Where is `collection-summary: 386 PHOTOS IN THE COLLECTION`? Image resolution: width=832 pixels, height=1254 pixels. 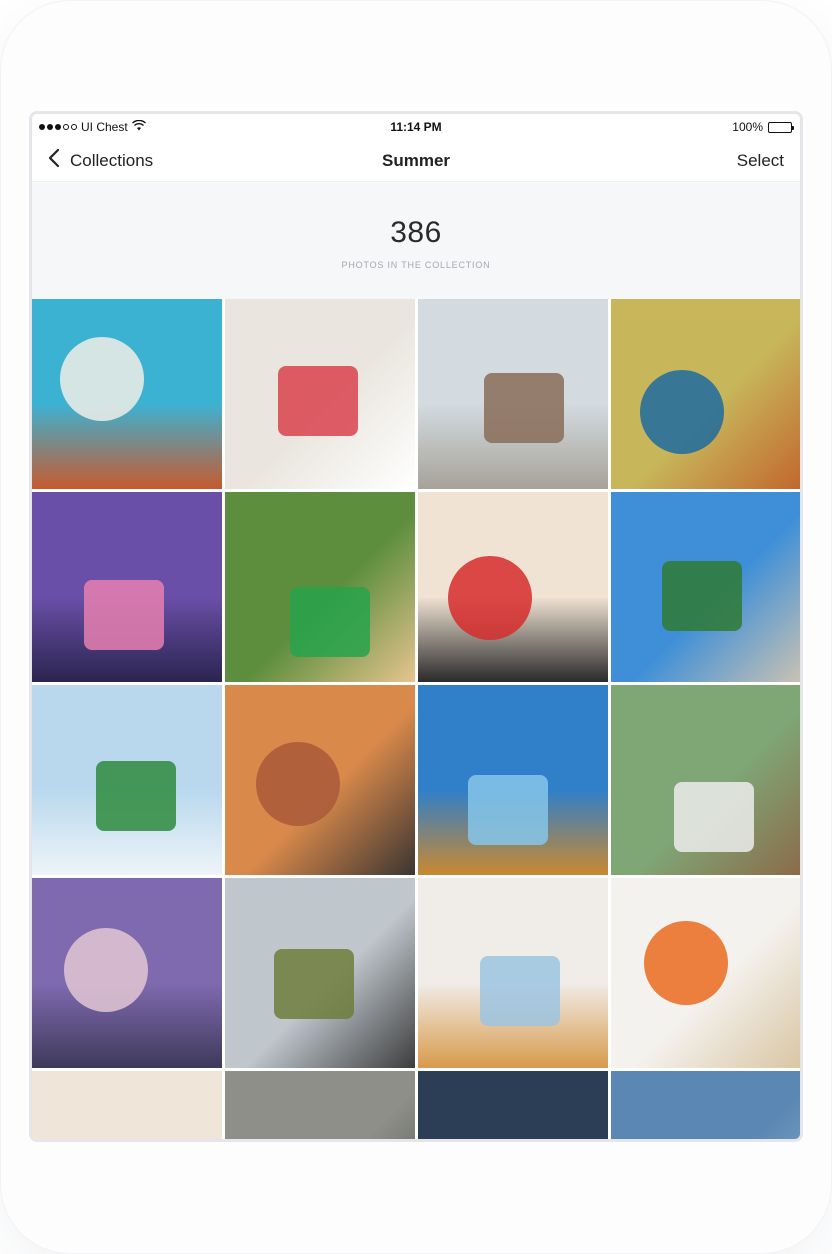
collection-summary: 386 PHOTOS IN THE COLLECTION is located at coordinates (416, 240).